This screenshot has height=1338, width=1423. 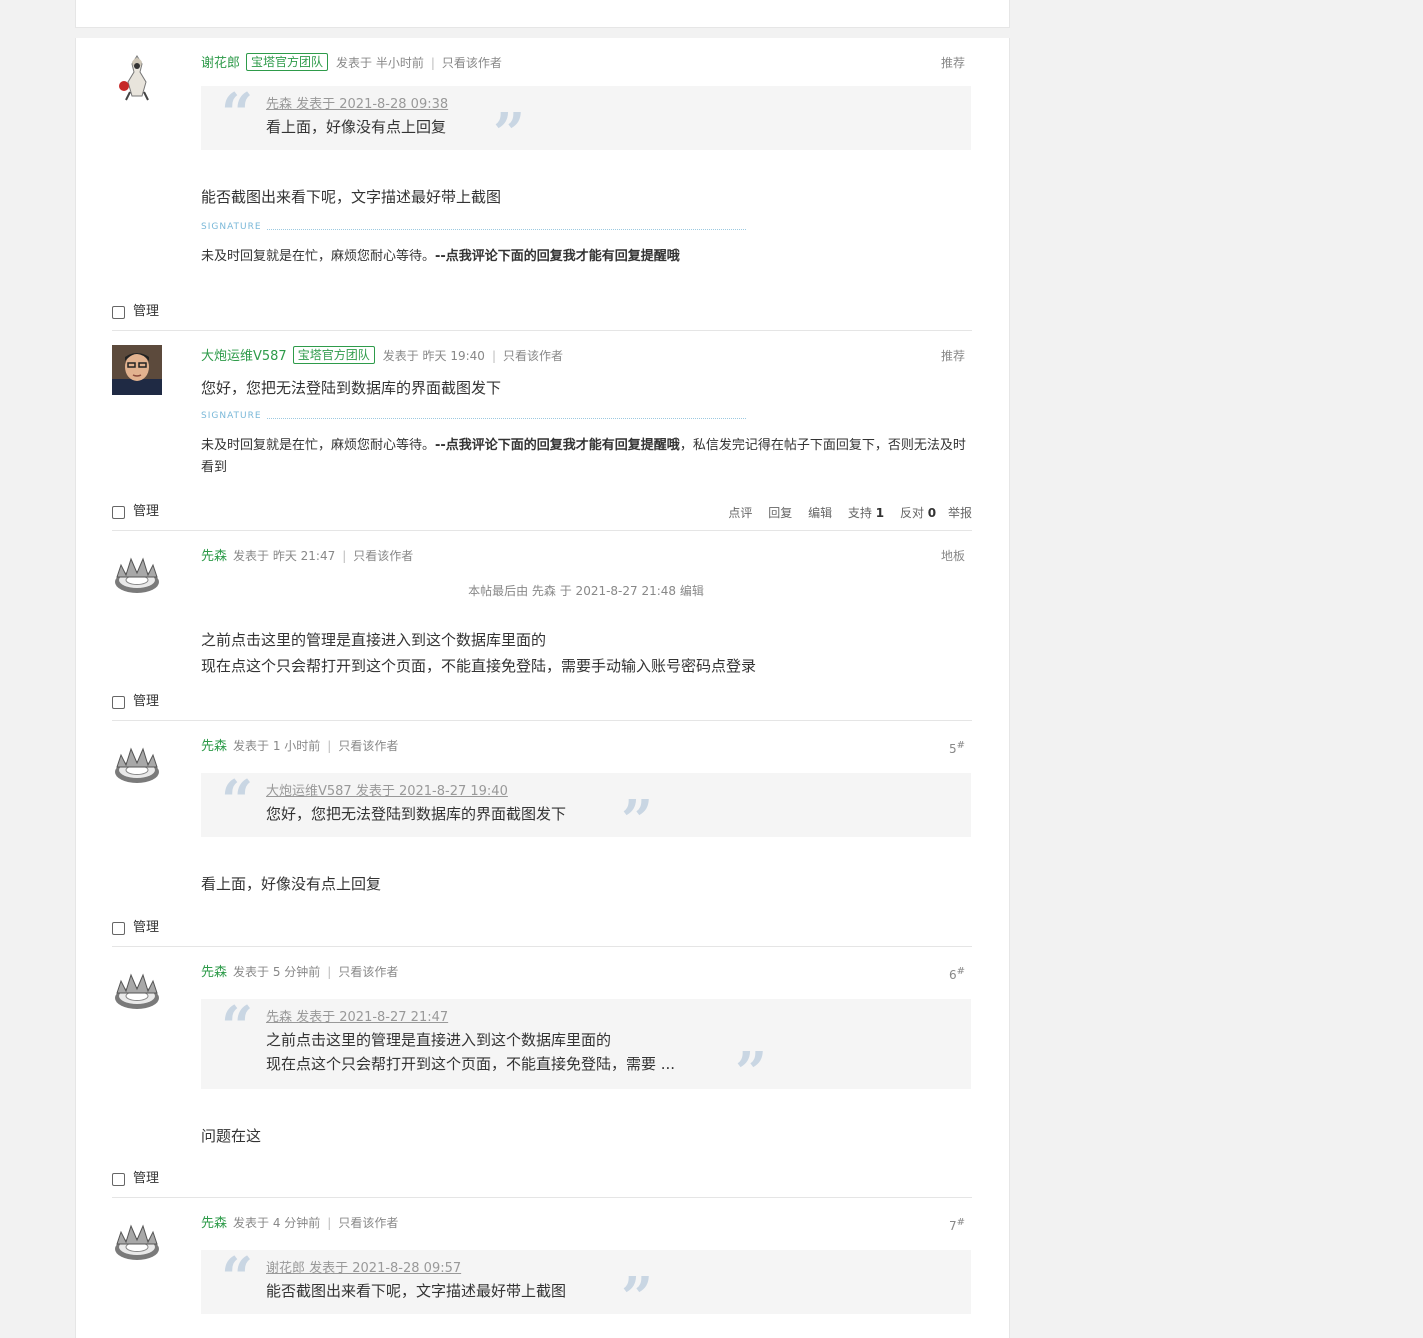 What do you see at coordinates (953, 556) in the screenshot?
I see `post-floor-label: 地板` at bounding box center [953, 556].